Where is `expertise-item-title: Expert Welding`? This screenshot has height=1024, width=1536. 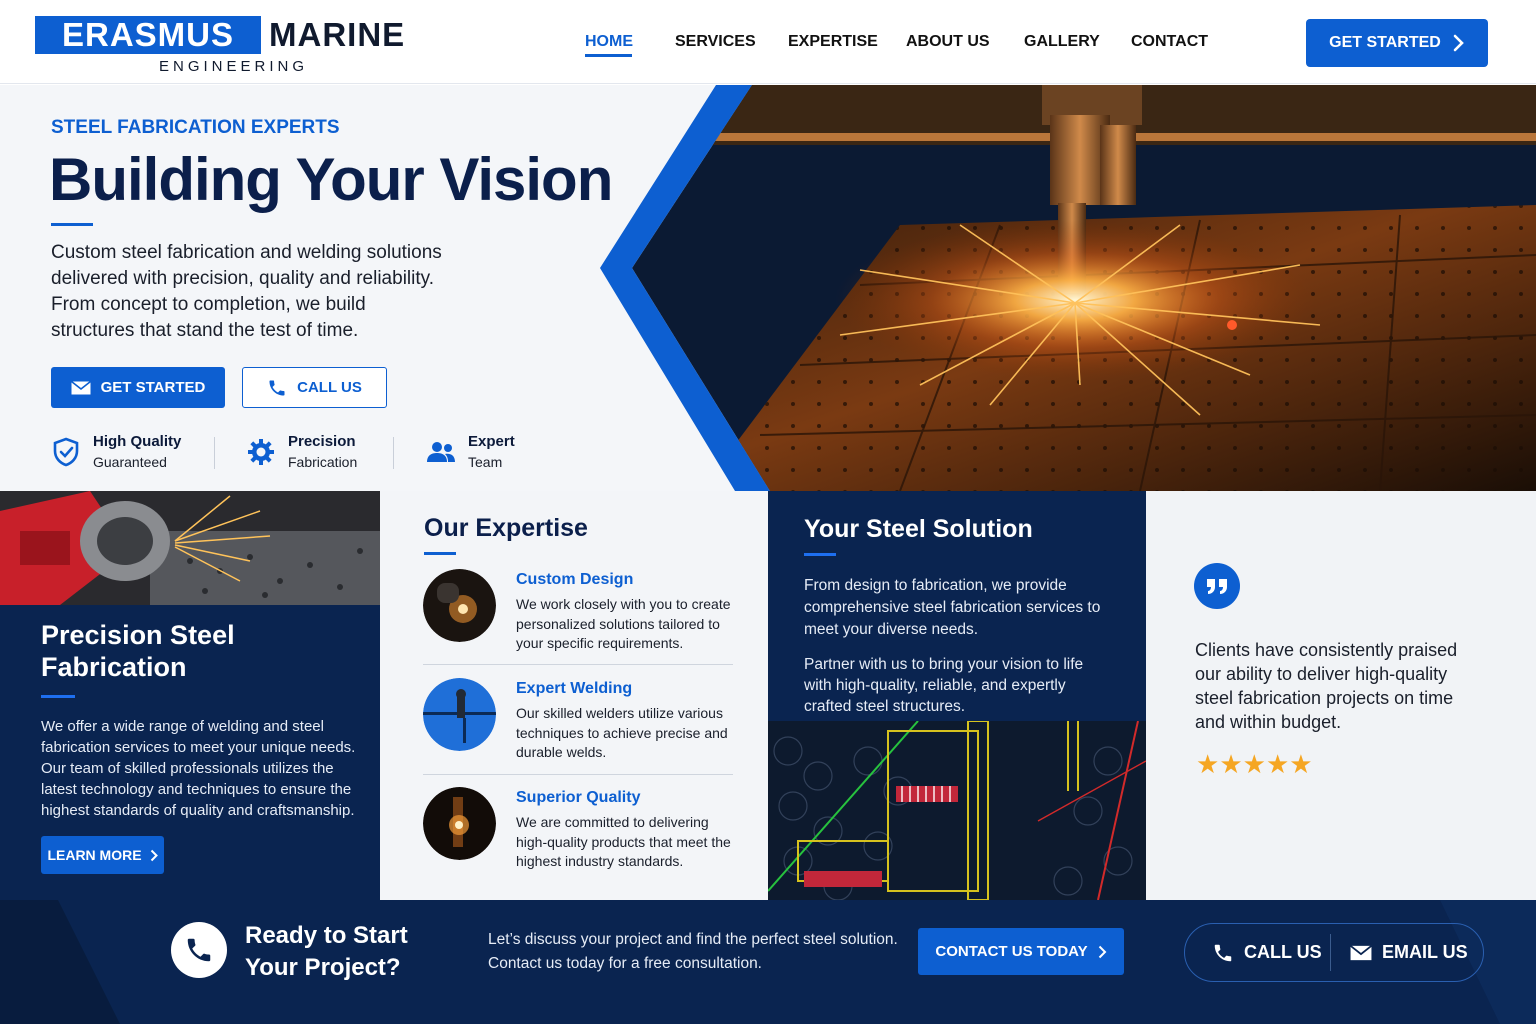
expertise-item-title: Expert Welding is located at coordinates (574, 688).